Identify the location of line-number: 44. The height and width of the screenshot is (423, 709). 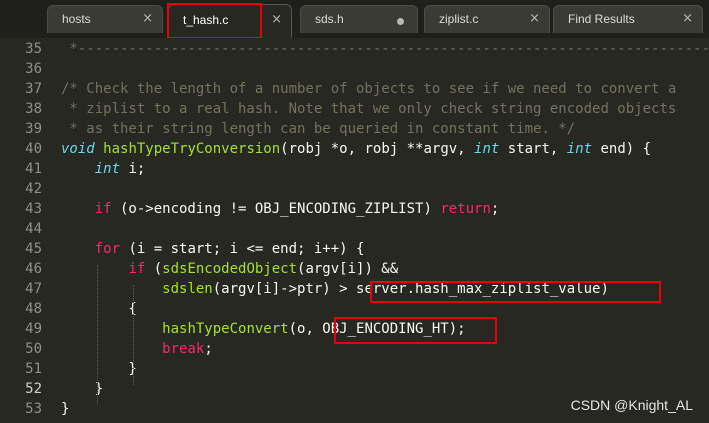
(33, 229).